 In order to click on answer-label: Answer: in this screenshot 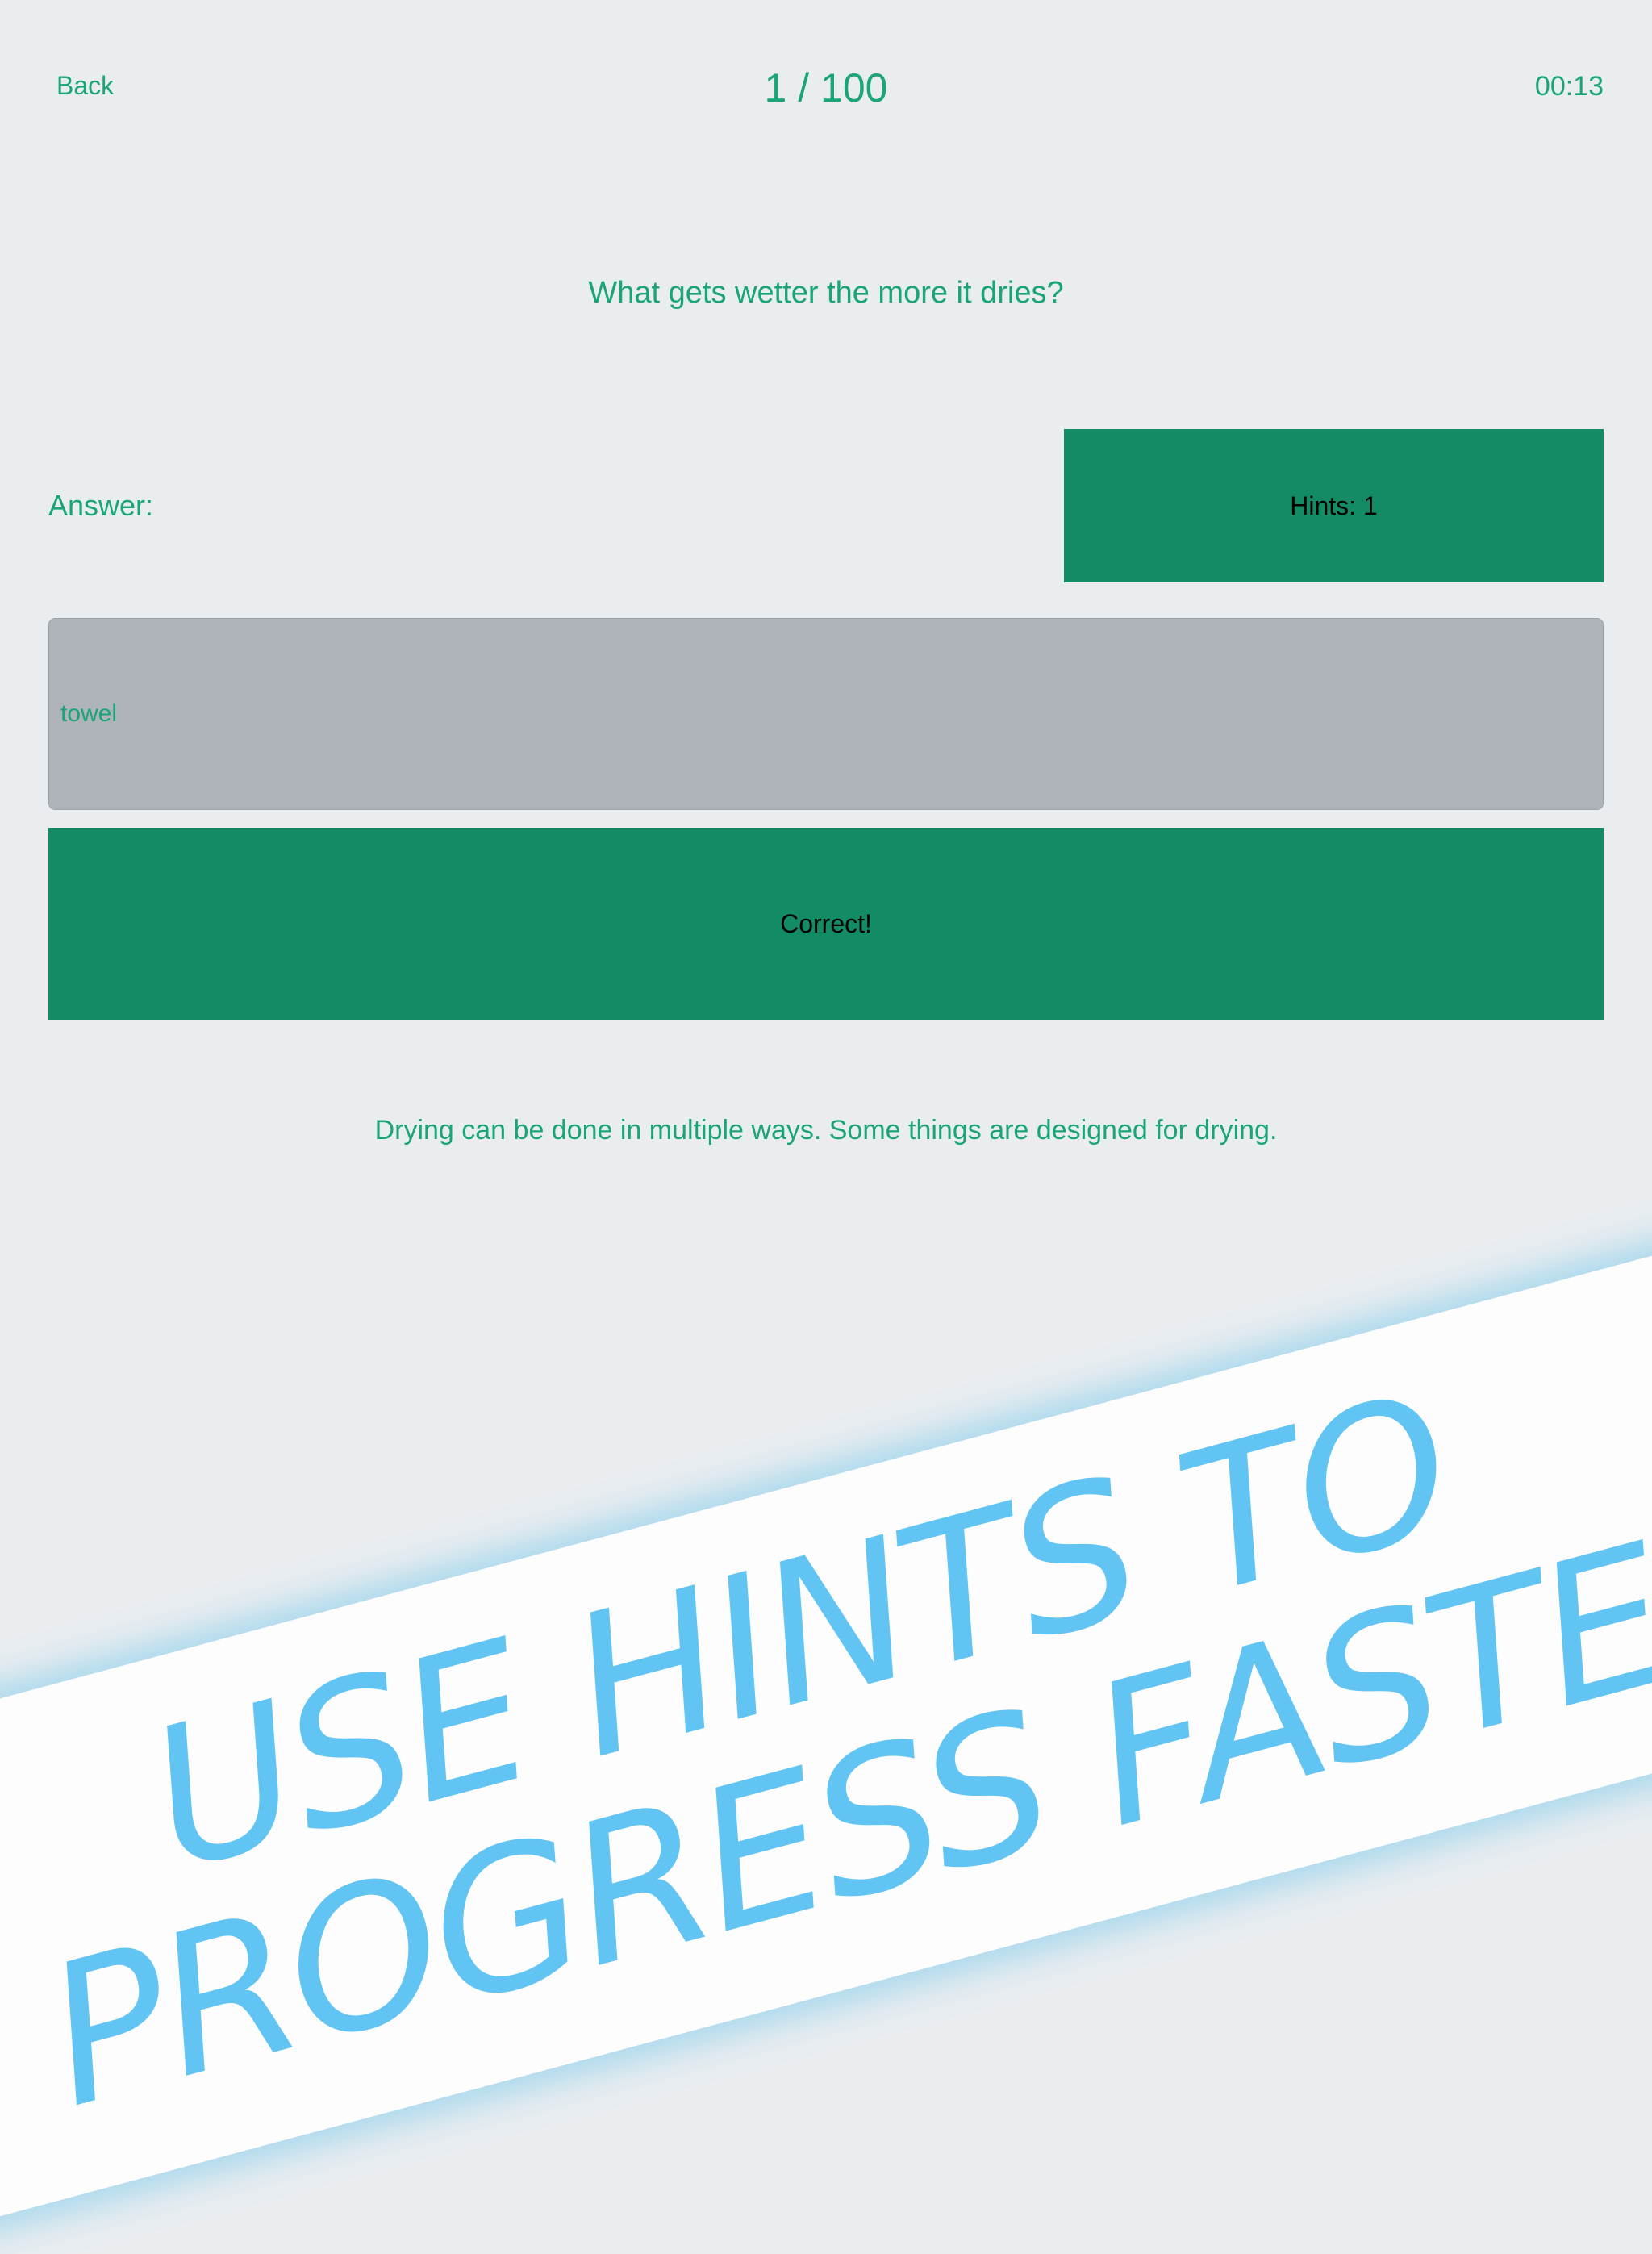, I will do `click(101, 506)`.